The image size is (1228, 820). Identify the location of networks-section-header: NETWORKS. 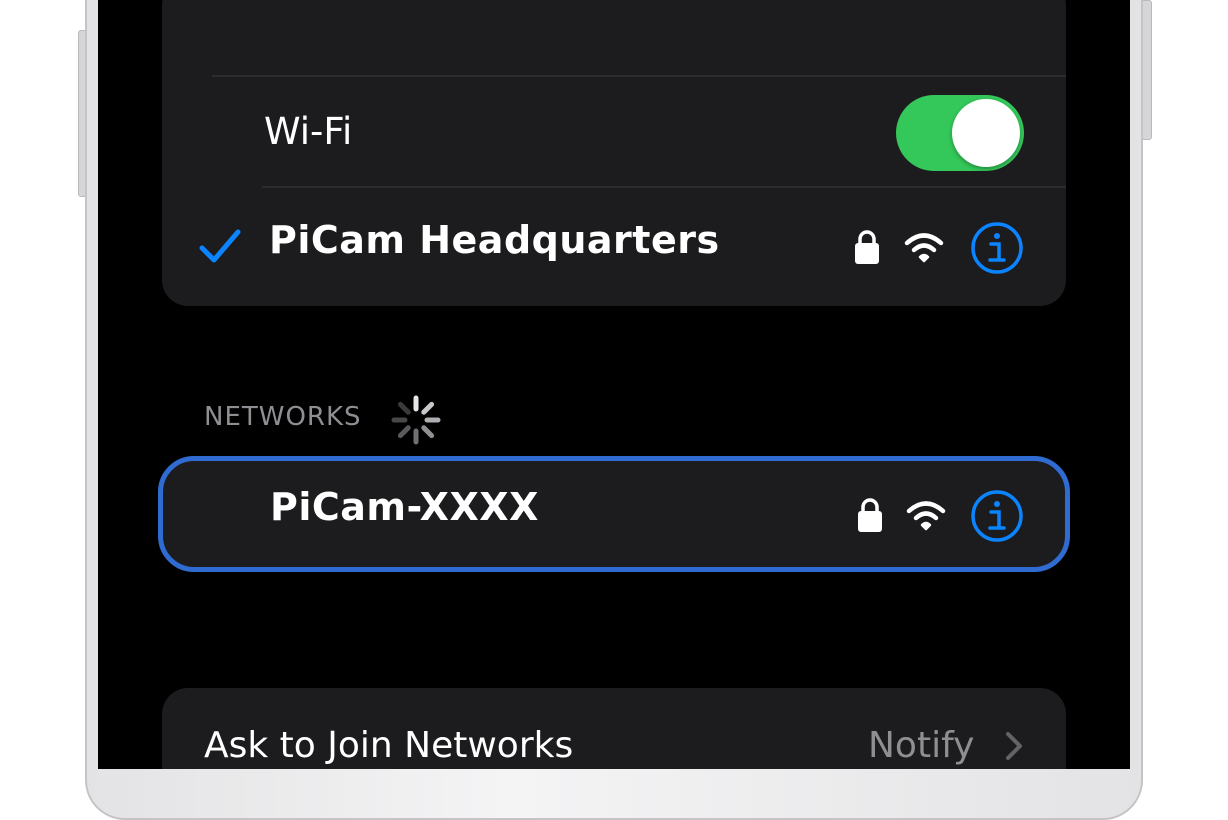
(283, 417).